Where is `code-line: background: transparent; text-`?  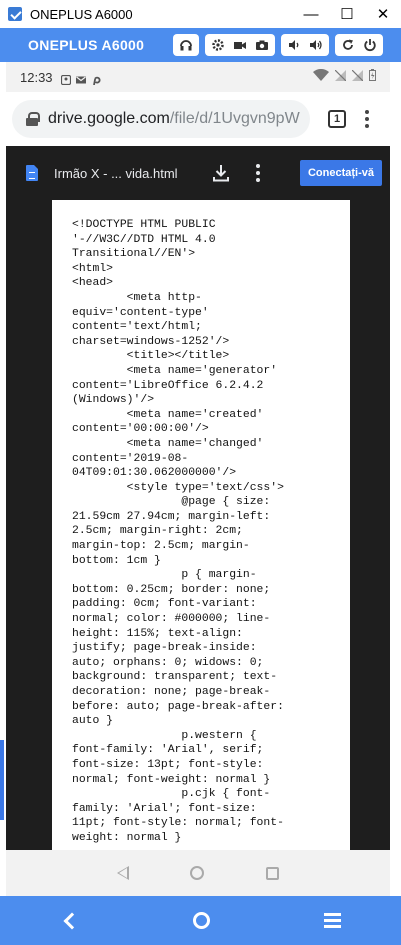 code-line: background: transparent; text- is located at coordinates (175, 677).